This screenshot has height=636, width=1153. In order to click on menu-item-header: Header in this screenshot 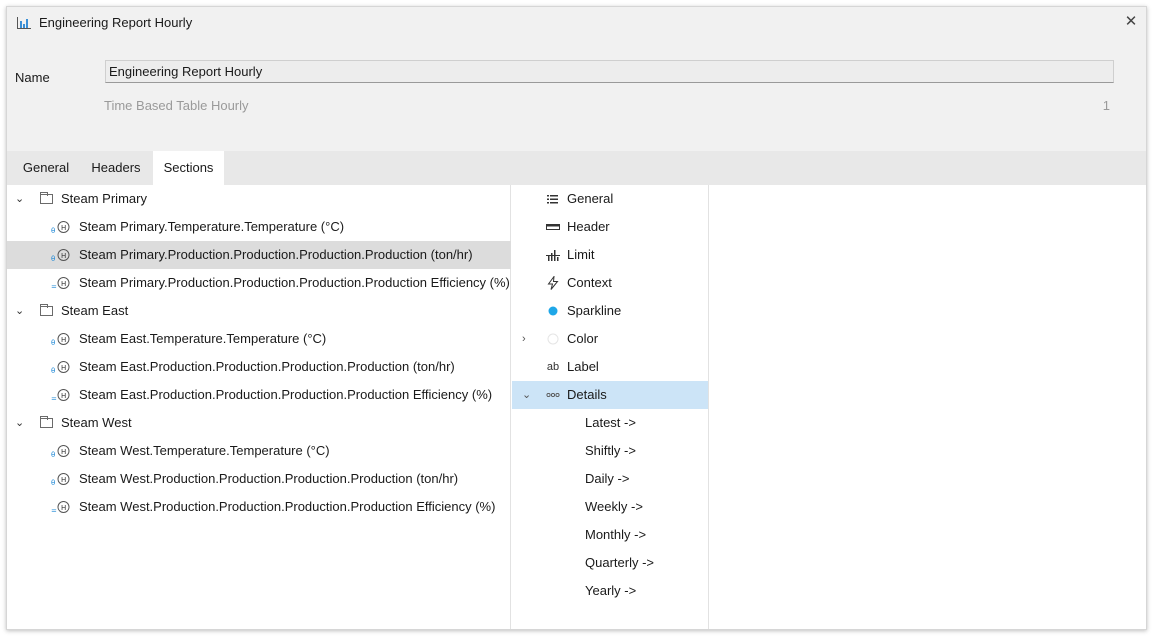, I will do `click(610, 227)`.